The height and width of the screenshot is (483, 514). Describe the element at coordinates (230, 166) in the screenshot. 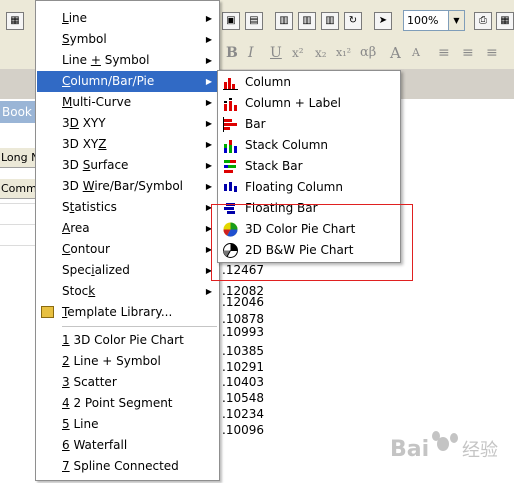

I see `stack-bar-icon` at that location.